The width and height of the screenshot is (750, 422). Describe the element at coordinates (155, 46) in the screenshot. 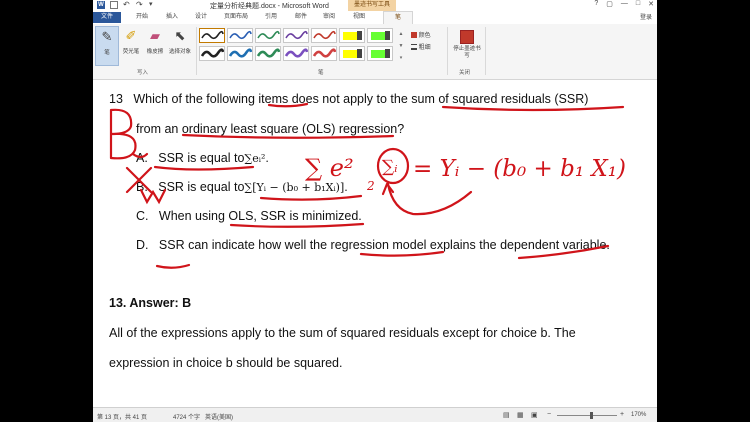

I see `eraser-tool-button: ▰ 橡皮擦` at that location.